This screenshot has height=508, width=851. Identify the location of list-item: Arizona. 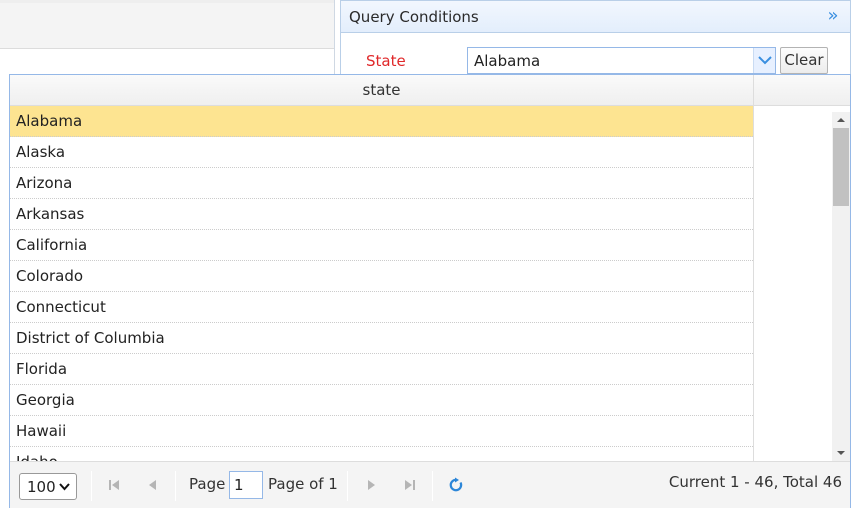
(381, 183).